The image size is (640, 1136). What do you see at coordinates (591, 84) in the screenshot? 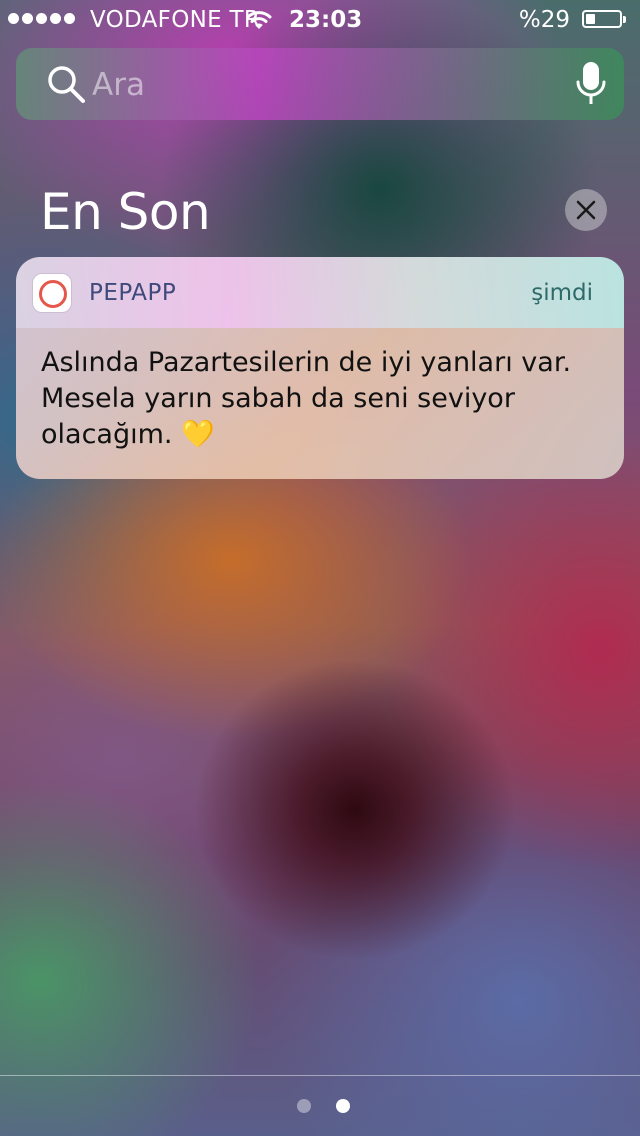
I see `microphone-icon` at bounding box center [591, 84].